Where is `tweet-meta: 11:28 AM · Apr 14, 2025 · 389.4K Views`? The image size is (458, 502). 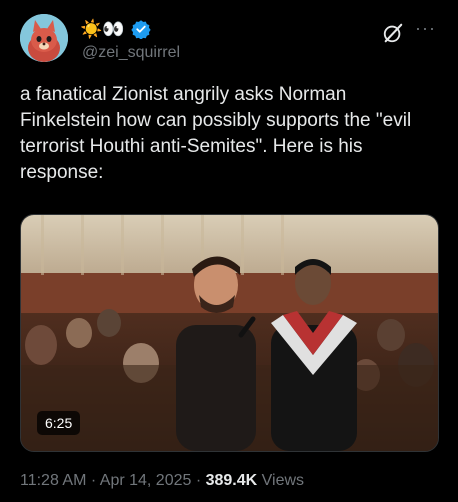
tweet-meta: 11:28 AM · Apr 14, 2025 · 389.4K Views is located at coordinates (162, 481).